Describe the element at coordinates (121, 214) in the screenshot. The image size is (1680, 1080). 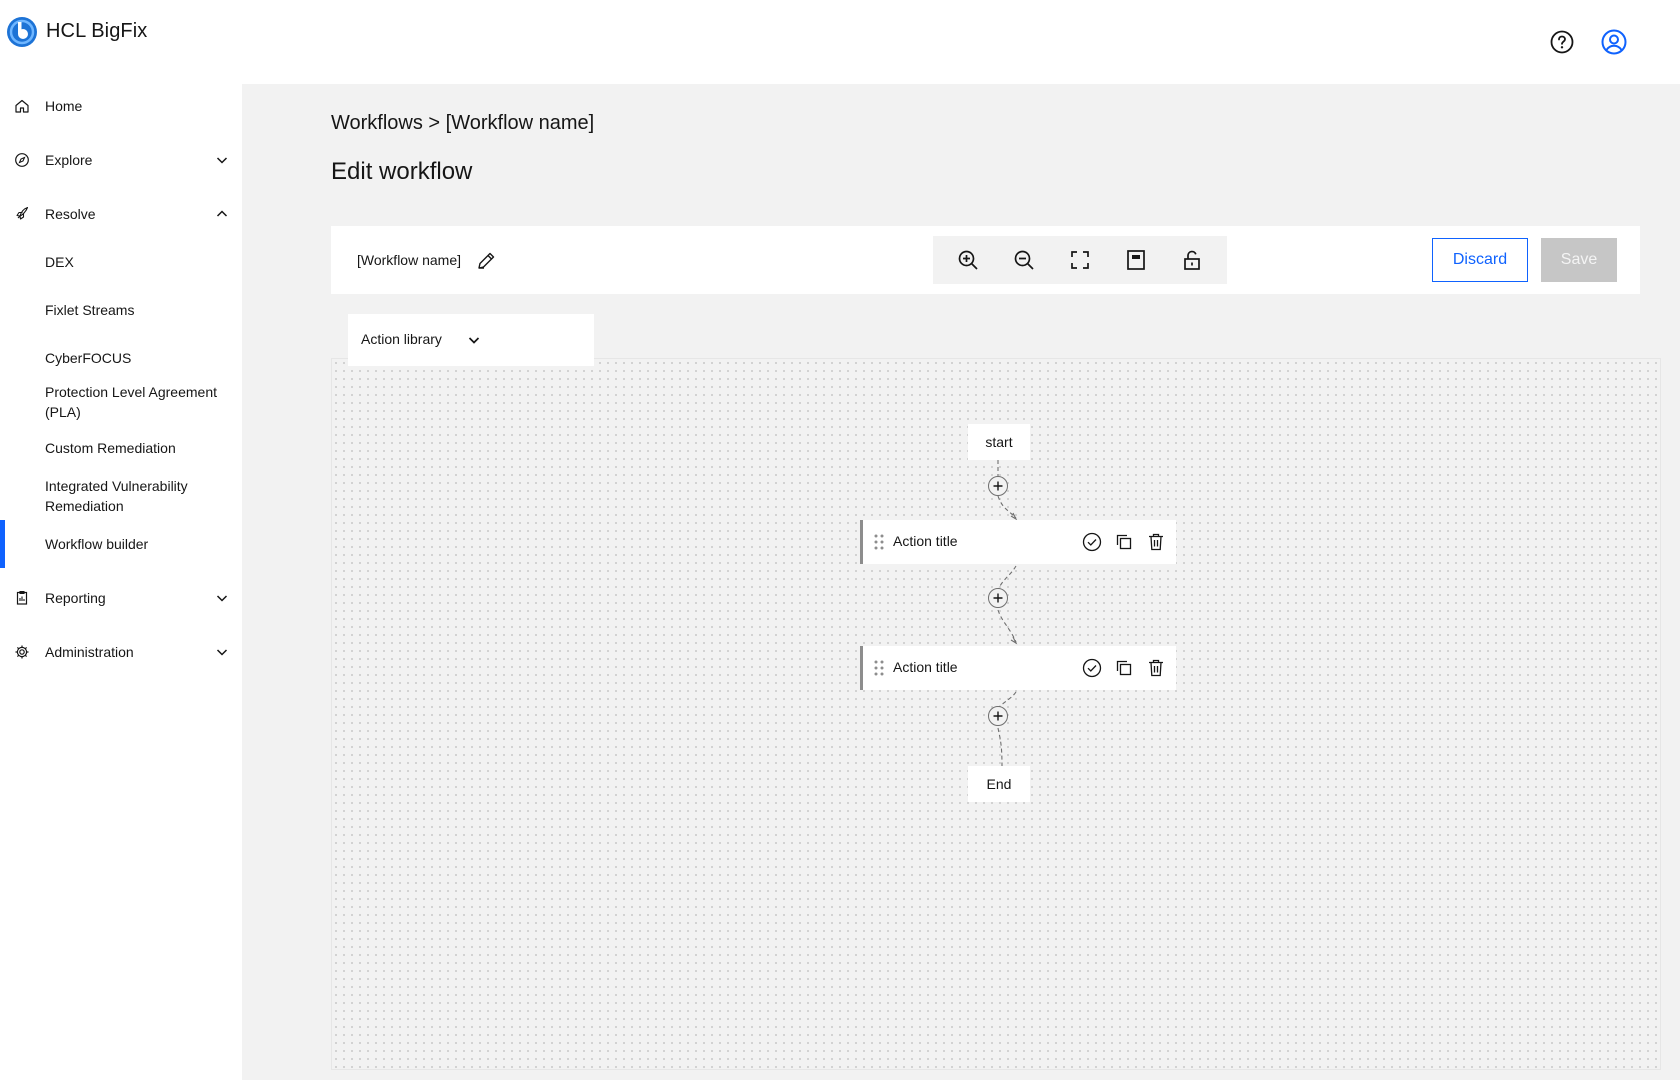
I see `sidebar-item-resolve: Resolve` at that location.